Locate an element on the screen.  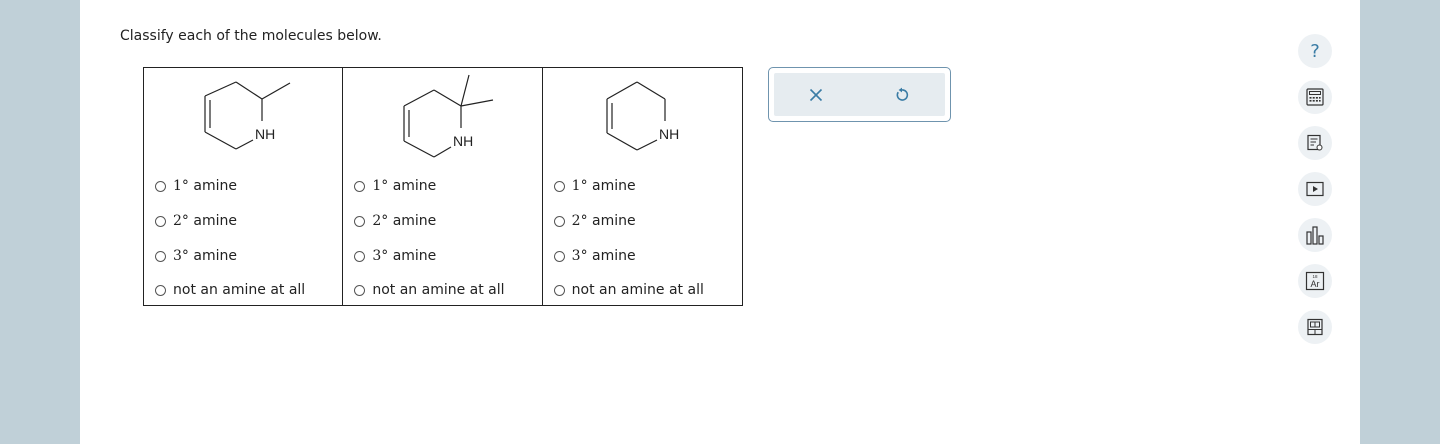
option-not-amine-2: not an amine at all is located at coordinates (429, 290).